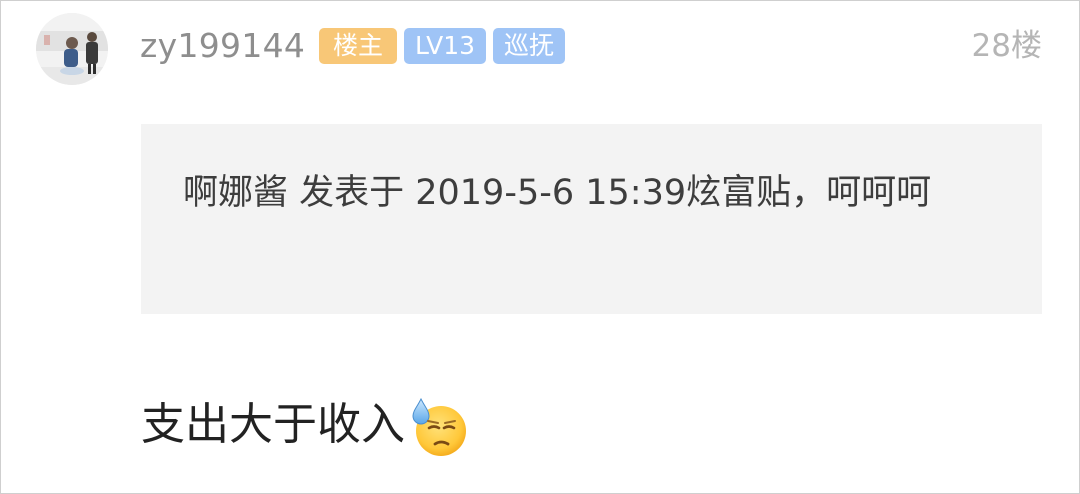 The width and height of the screenshot is (1080, 494). I want to click on reply-text: 支出大于收入, so click(273, 424).